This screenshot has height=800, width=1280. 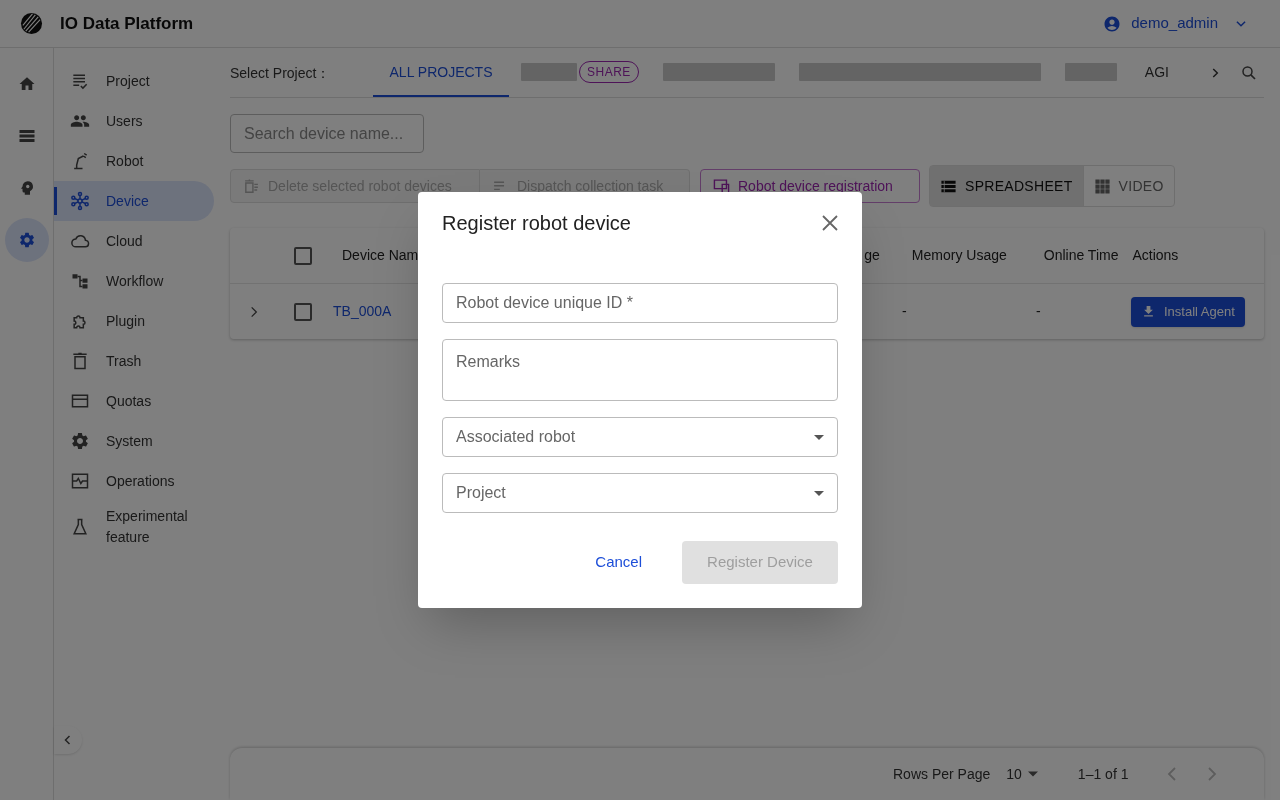 What do you see at coordinates (380, 255) in the screenshot?
I see `column-header: Device Nam` at bounding box center [380, 255].